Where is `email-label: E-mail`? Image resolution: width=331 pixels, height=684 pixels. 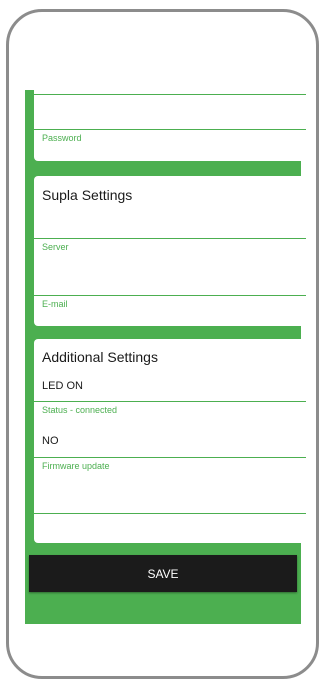
email-label: E-mail is located at coordinates (55, 304).